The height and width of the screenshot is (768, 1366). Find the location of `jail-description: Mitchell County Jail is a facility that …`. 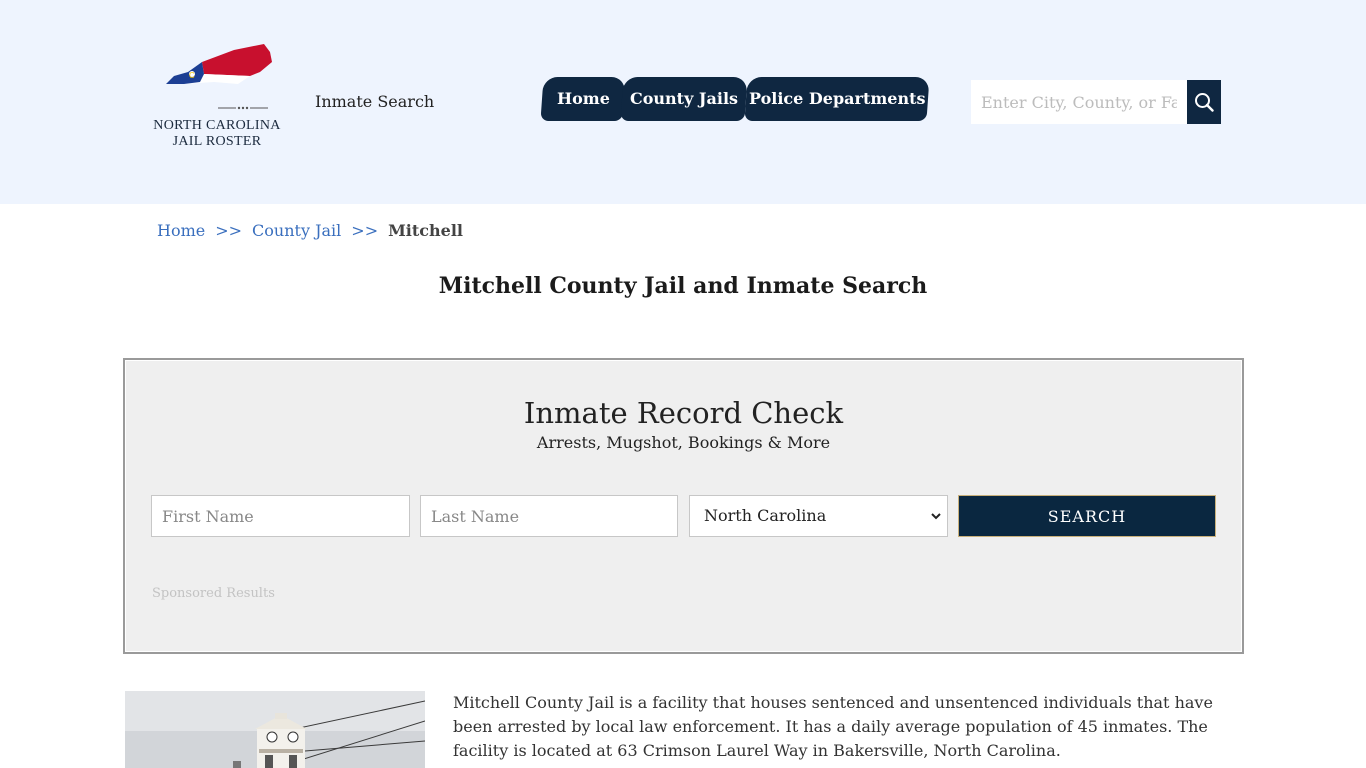

jail-description: Mitchell County Jail is a facility that … is located at coordinates (833, 726).